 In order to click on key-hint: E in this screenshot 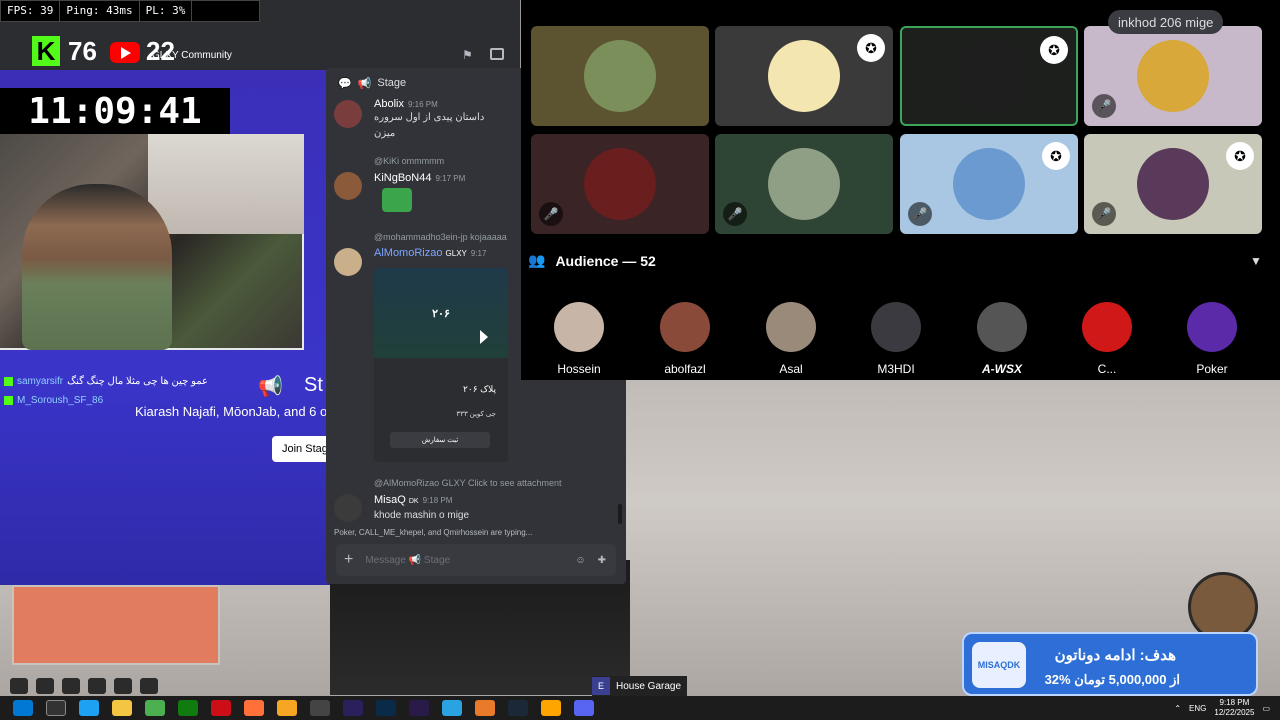, I will do `click(601, 686)`.